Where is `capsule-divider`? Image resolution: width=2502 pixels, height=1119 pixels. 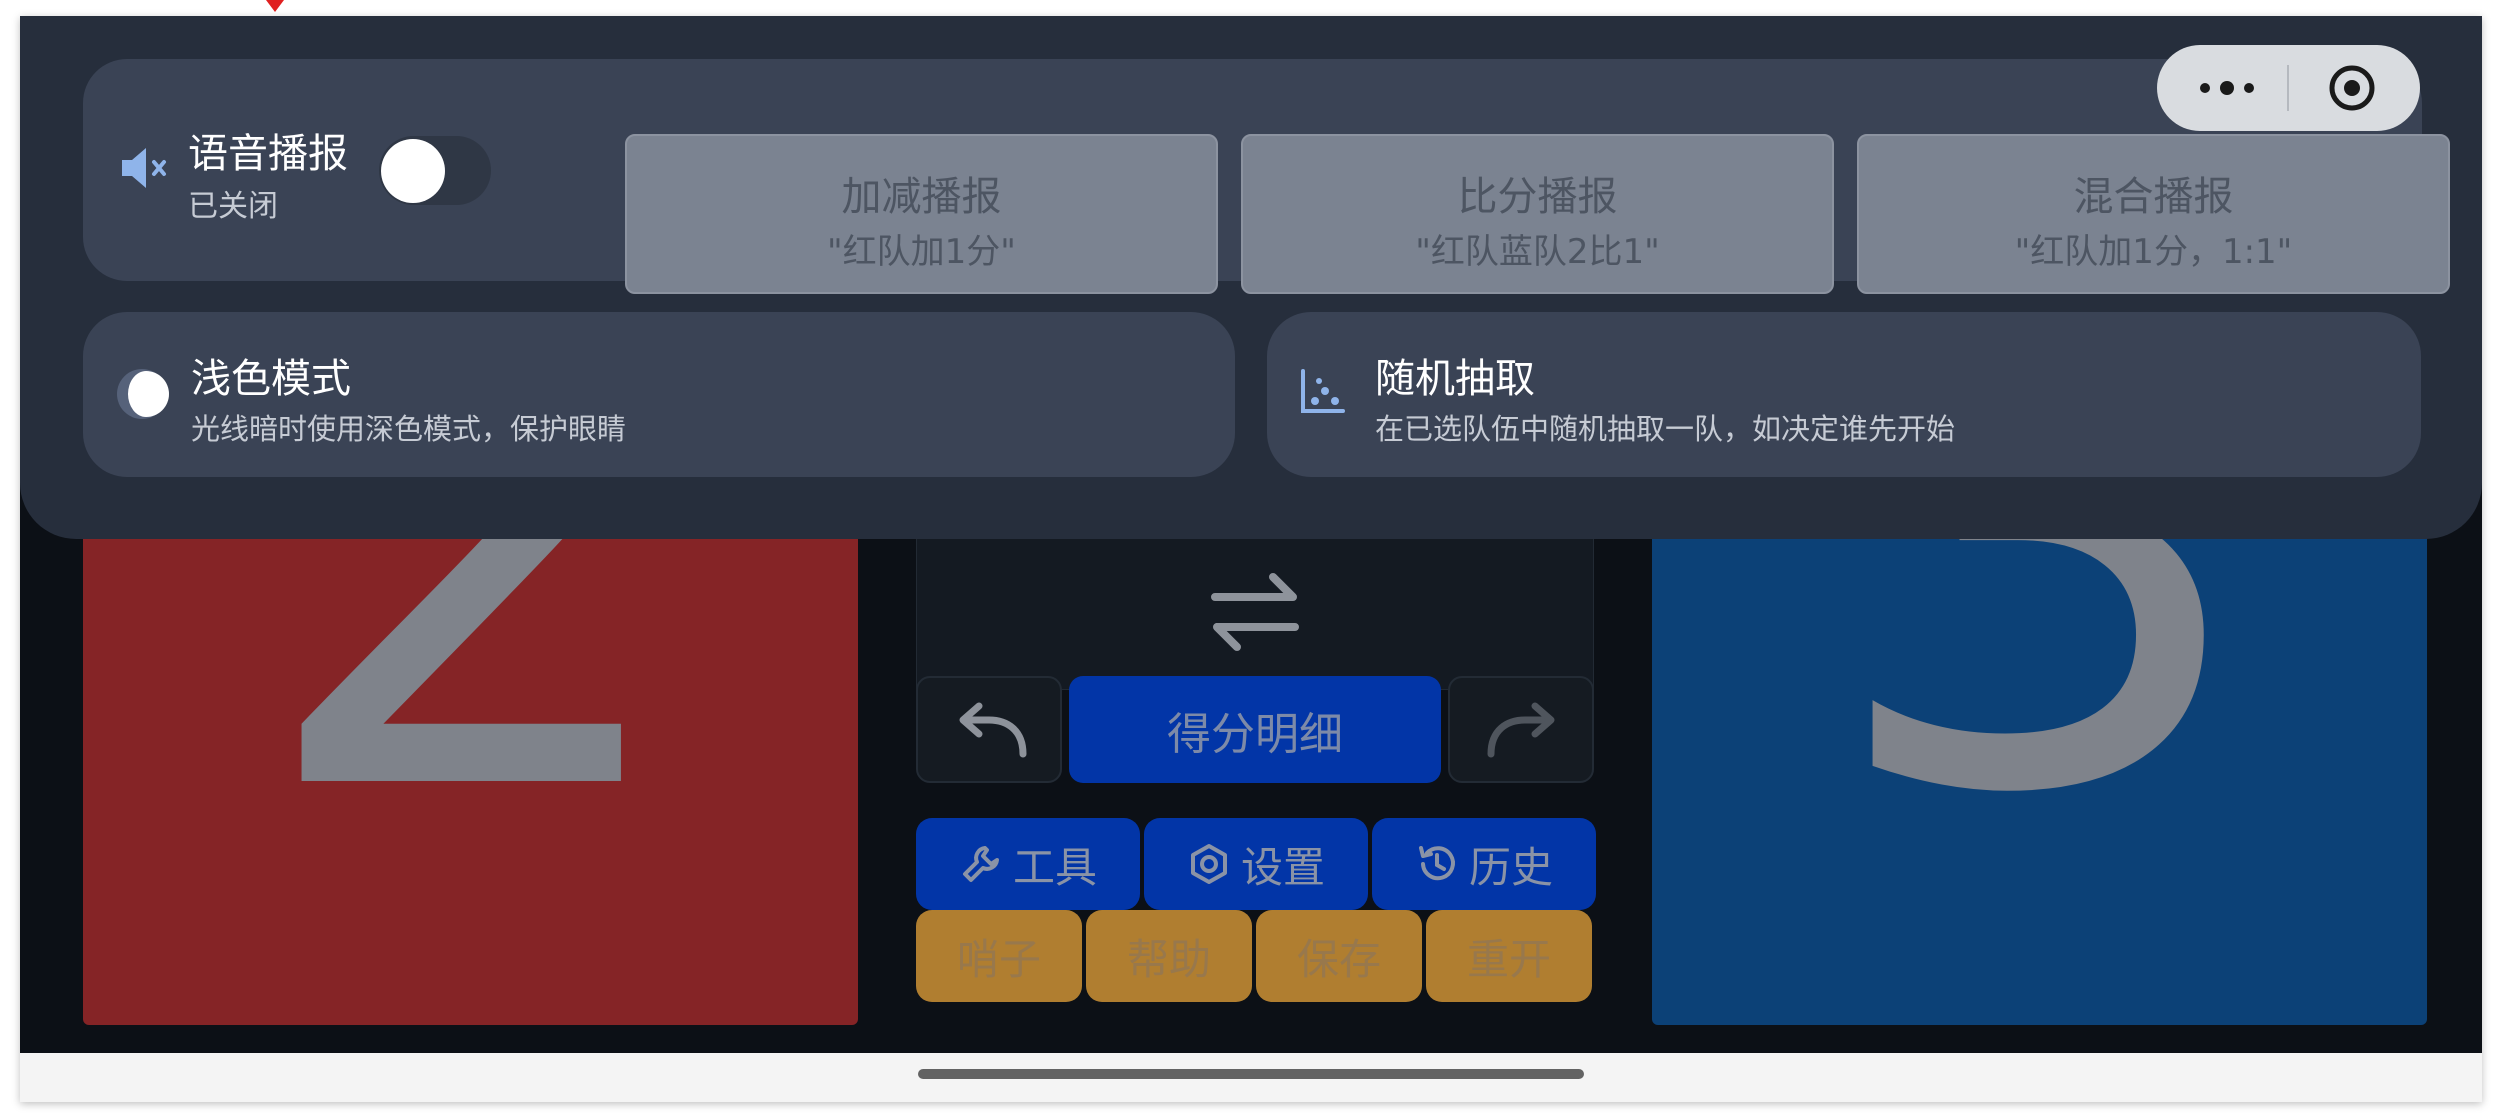 capsule-divider is located at coordinates (2288, 88).